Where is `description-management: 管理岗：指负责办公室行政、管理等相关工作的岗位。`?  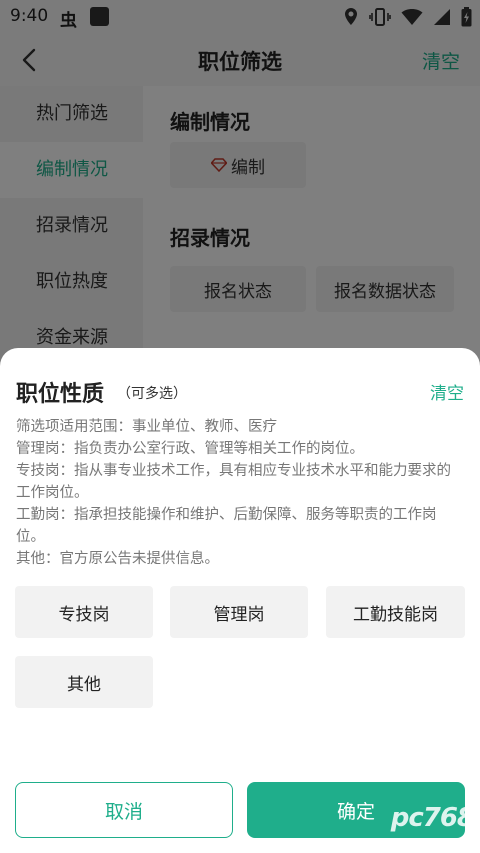 description-management: 管理岗：指负责办公室行政、管理等相关工作的岗位。 is located at coordinates (190, 449).